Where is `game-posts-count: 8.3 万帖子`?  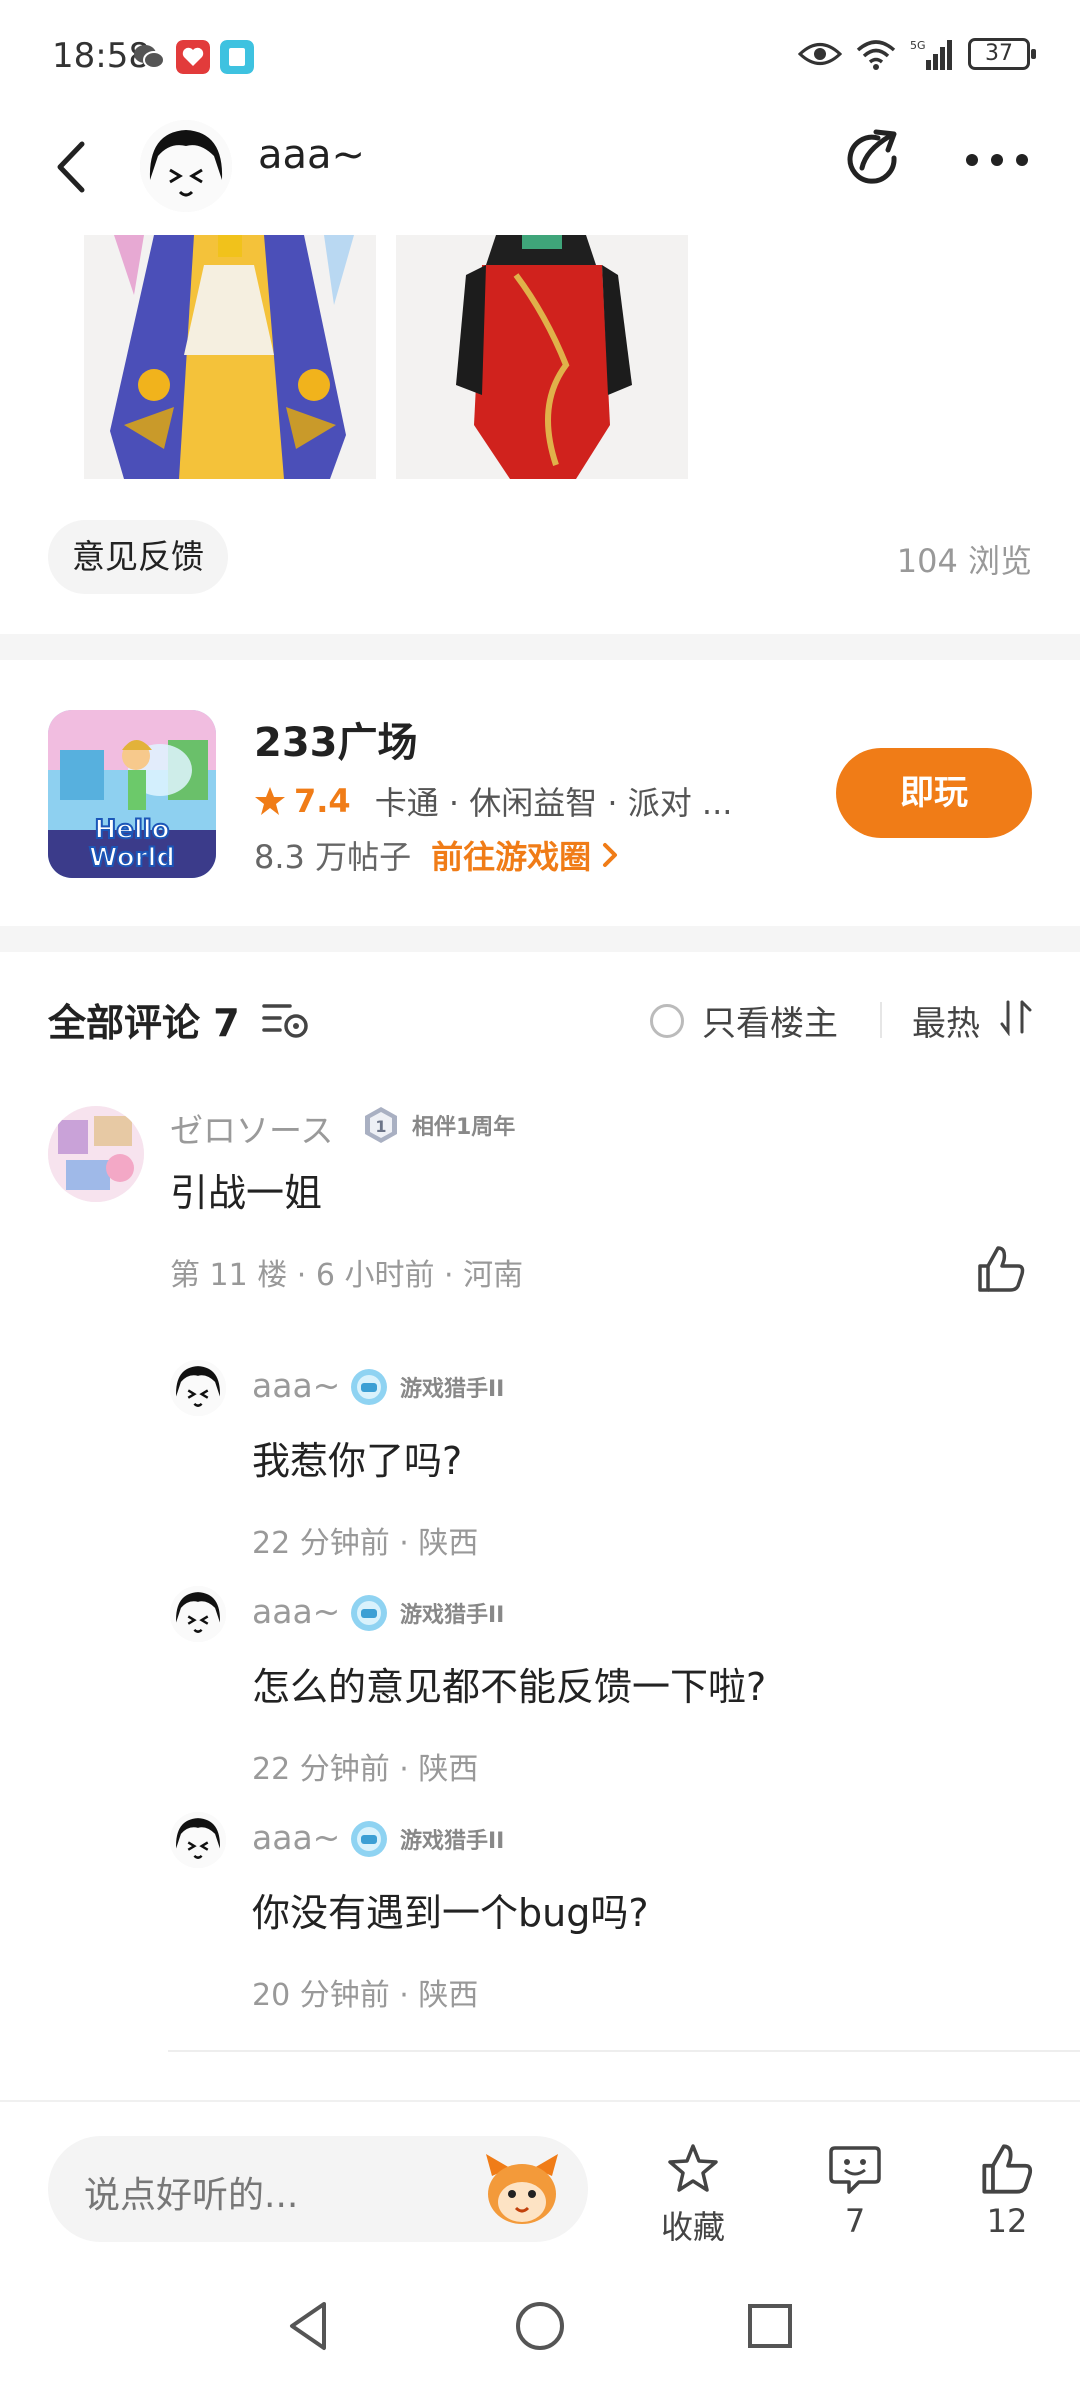 game-posts-count: 8.3 万帖子 is located at coordinates (333, 857).